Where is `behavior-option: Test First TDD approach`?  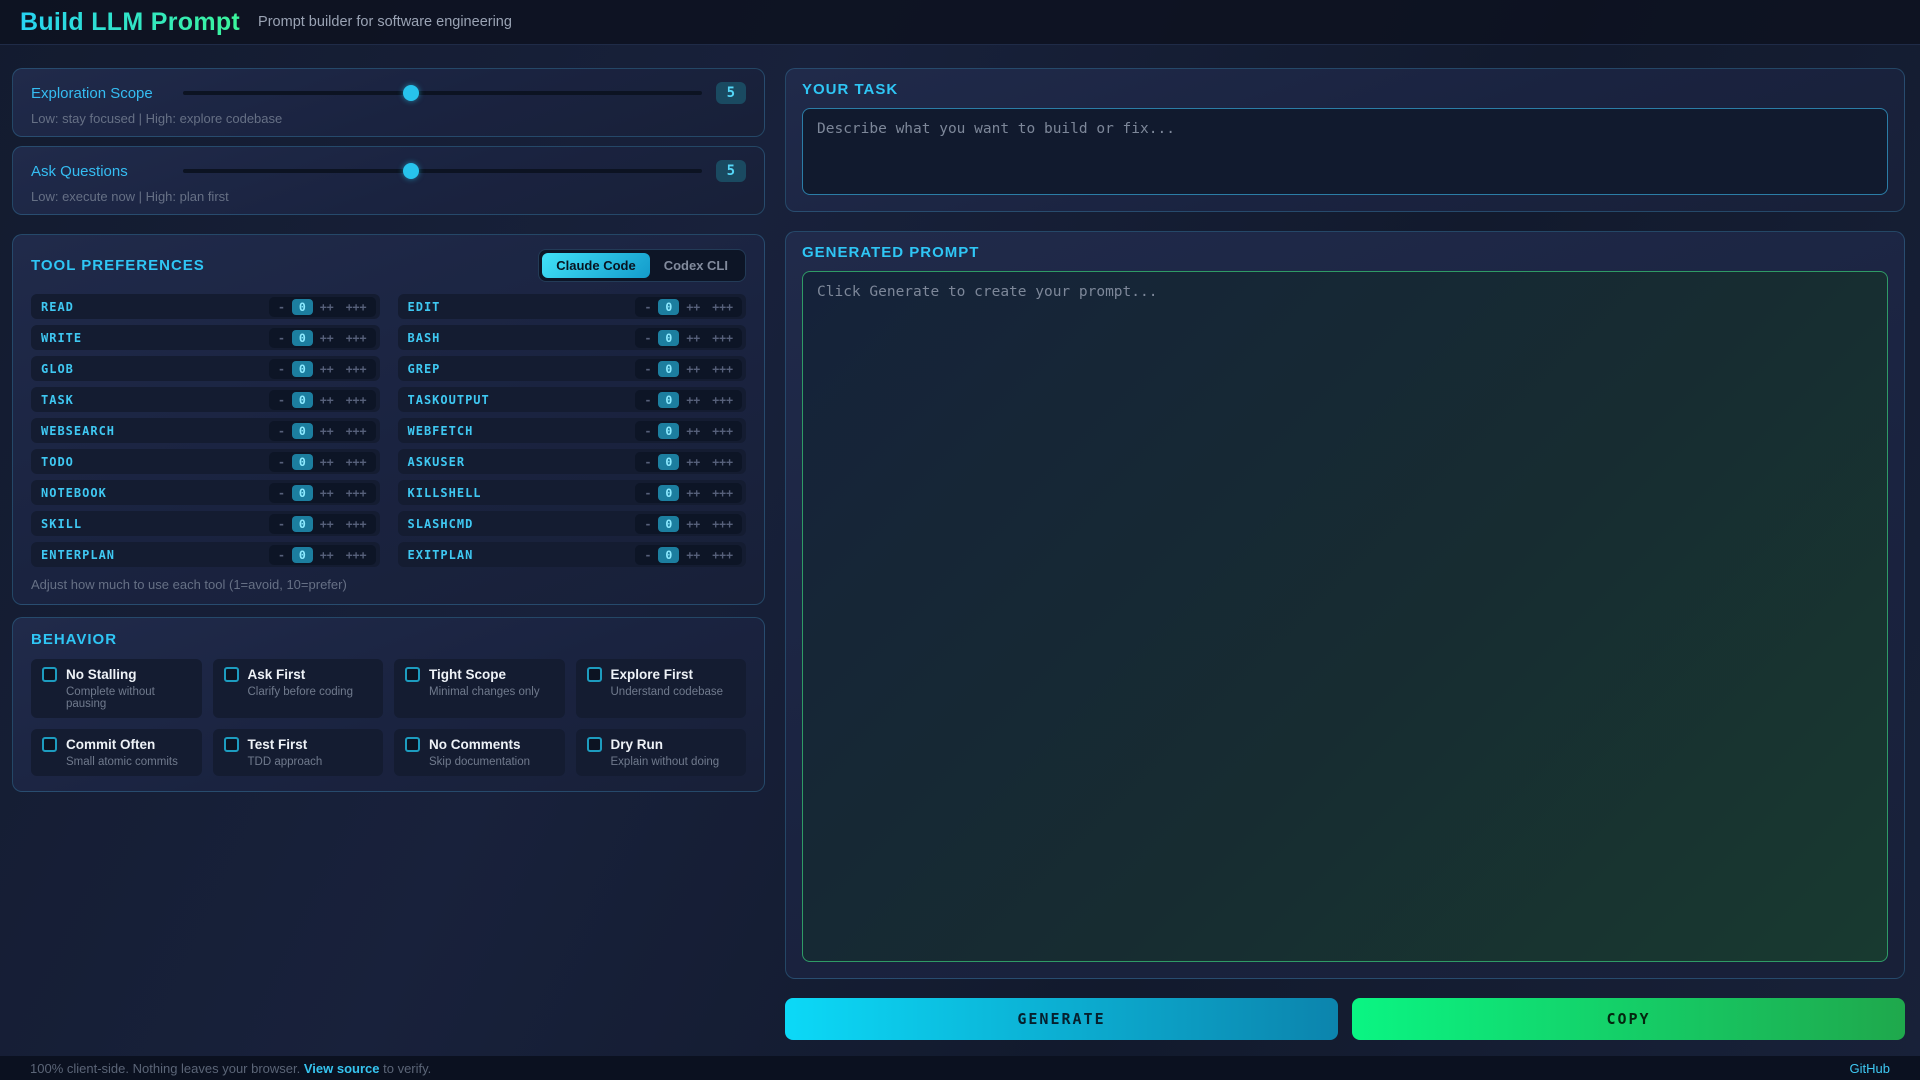 behavior-option: Test First TDD approach is located at coordinates (297, 752).